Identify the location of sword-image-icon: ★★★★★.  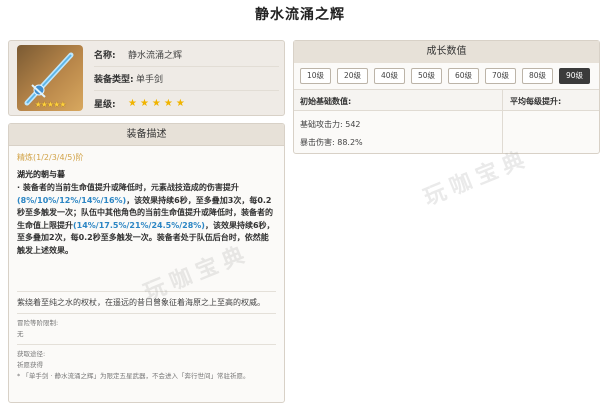
(50, 78).